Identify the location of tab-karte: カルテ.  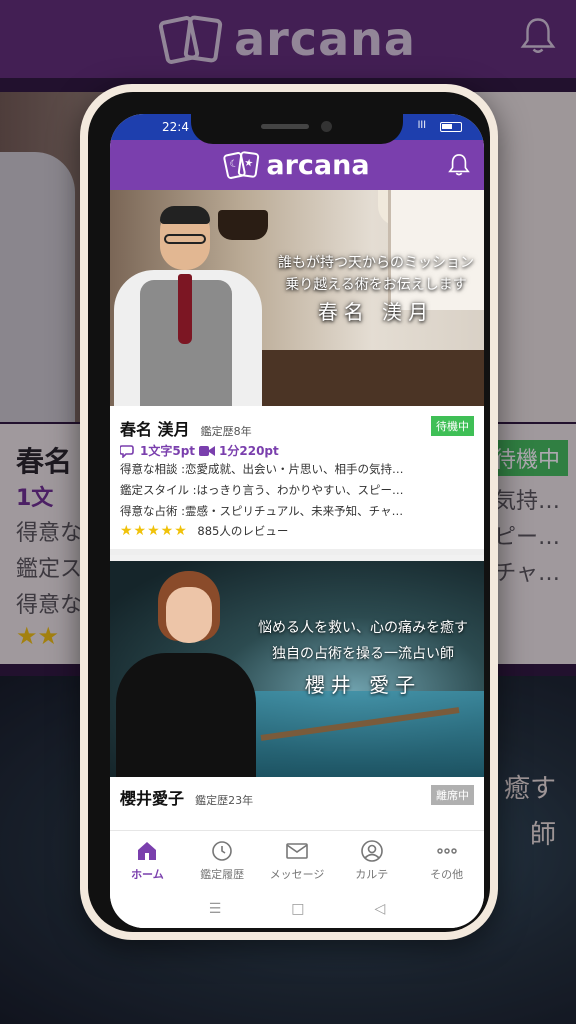
(371, 860).